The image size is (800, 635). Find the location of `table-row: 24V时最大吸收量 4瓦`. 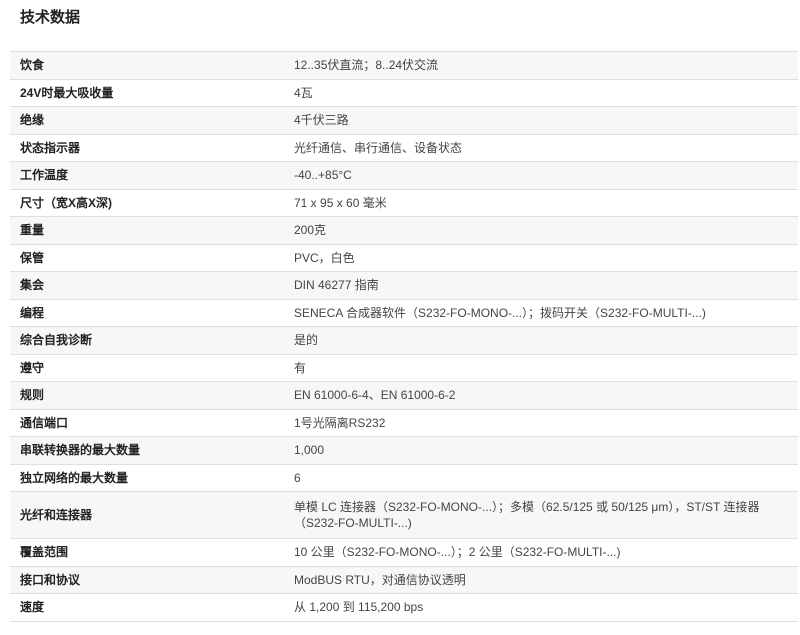

table-row: 24V时最大吸收量 4瓦 is located at coordinates (404, 92).